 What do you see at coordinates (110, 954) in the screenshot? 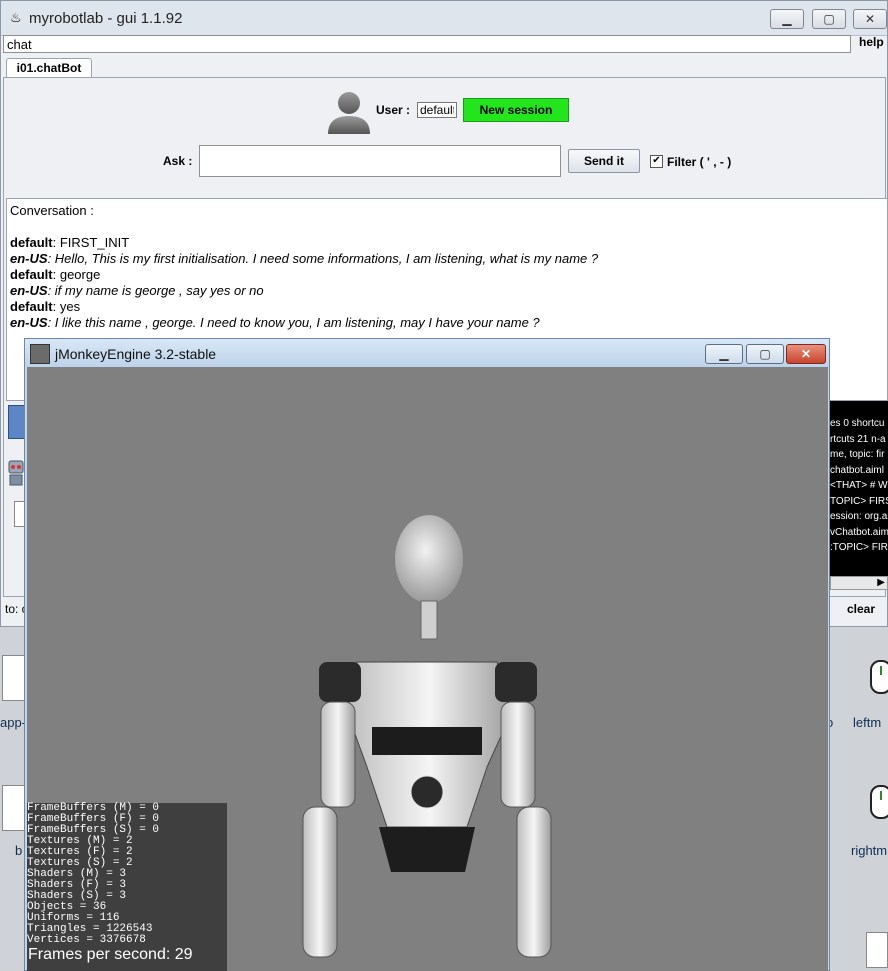
I see `fps-counter: Frames per second: 29` at bounding box center [110, 954].